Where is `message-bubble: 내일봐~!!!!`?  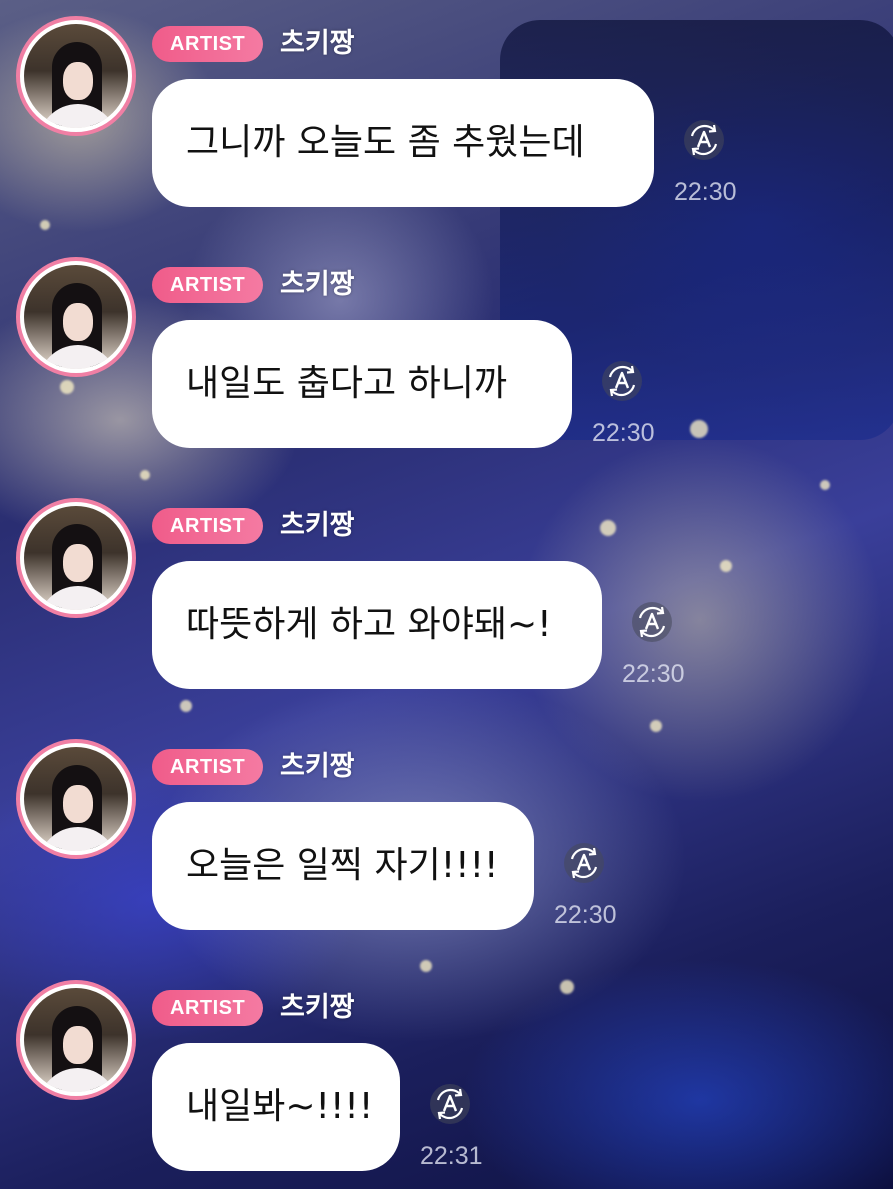 message-bubble: 내일봐~!!!! is located at coordinates (276, 1107).